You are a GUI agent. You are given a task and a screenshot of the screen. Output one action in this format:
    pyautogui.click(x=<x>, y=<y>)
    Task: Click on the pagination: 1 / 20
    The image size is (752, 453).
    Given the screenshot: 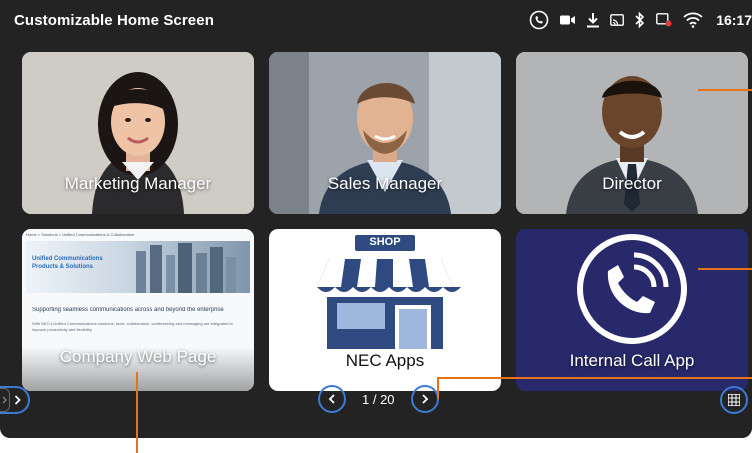 What is the action you would take?
    pyautogui.click(x=378, y=399)
    